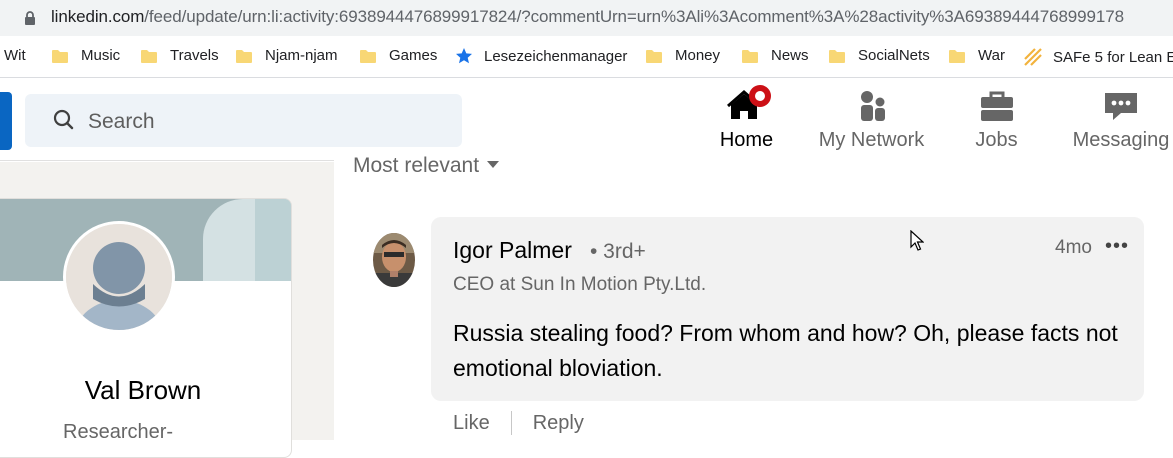  I want to click on profile-avatar, so click(119, 277).